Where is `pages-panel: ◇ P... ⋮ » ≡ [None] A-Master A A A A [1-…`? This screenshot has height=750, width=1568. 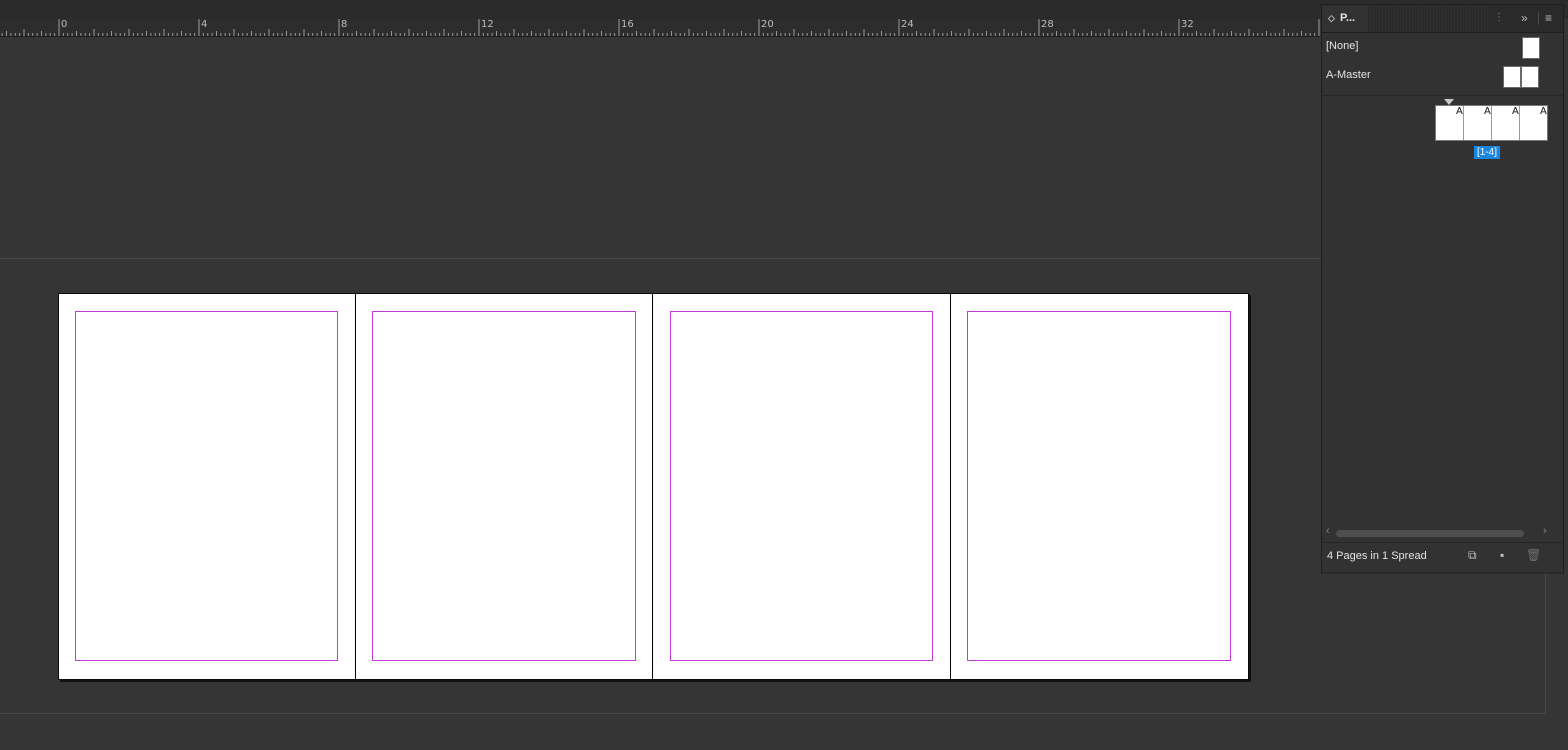 pages-panel: ◇ P... ⋮ » ≡ [None] A-Master A A A A [1-… is located at coordinates (1442, 289).